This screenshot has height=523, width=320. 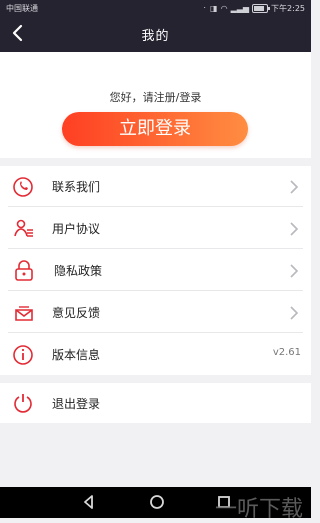 What do you see at coordinates (214, 8) in the screenshot?
I see `vibrate-icon: ◨` at bounding box center [214, 8].